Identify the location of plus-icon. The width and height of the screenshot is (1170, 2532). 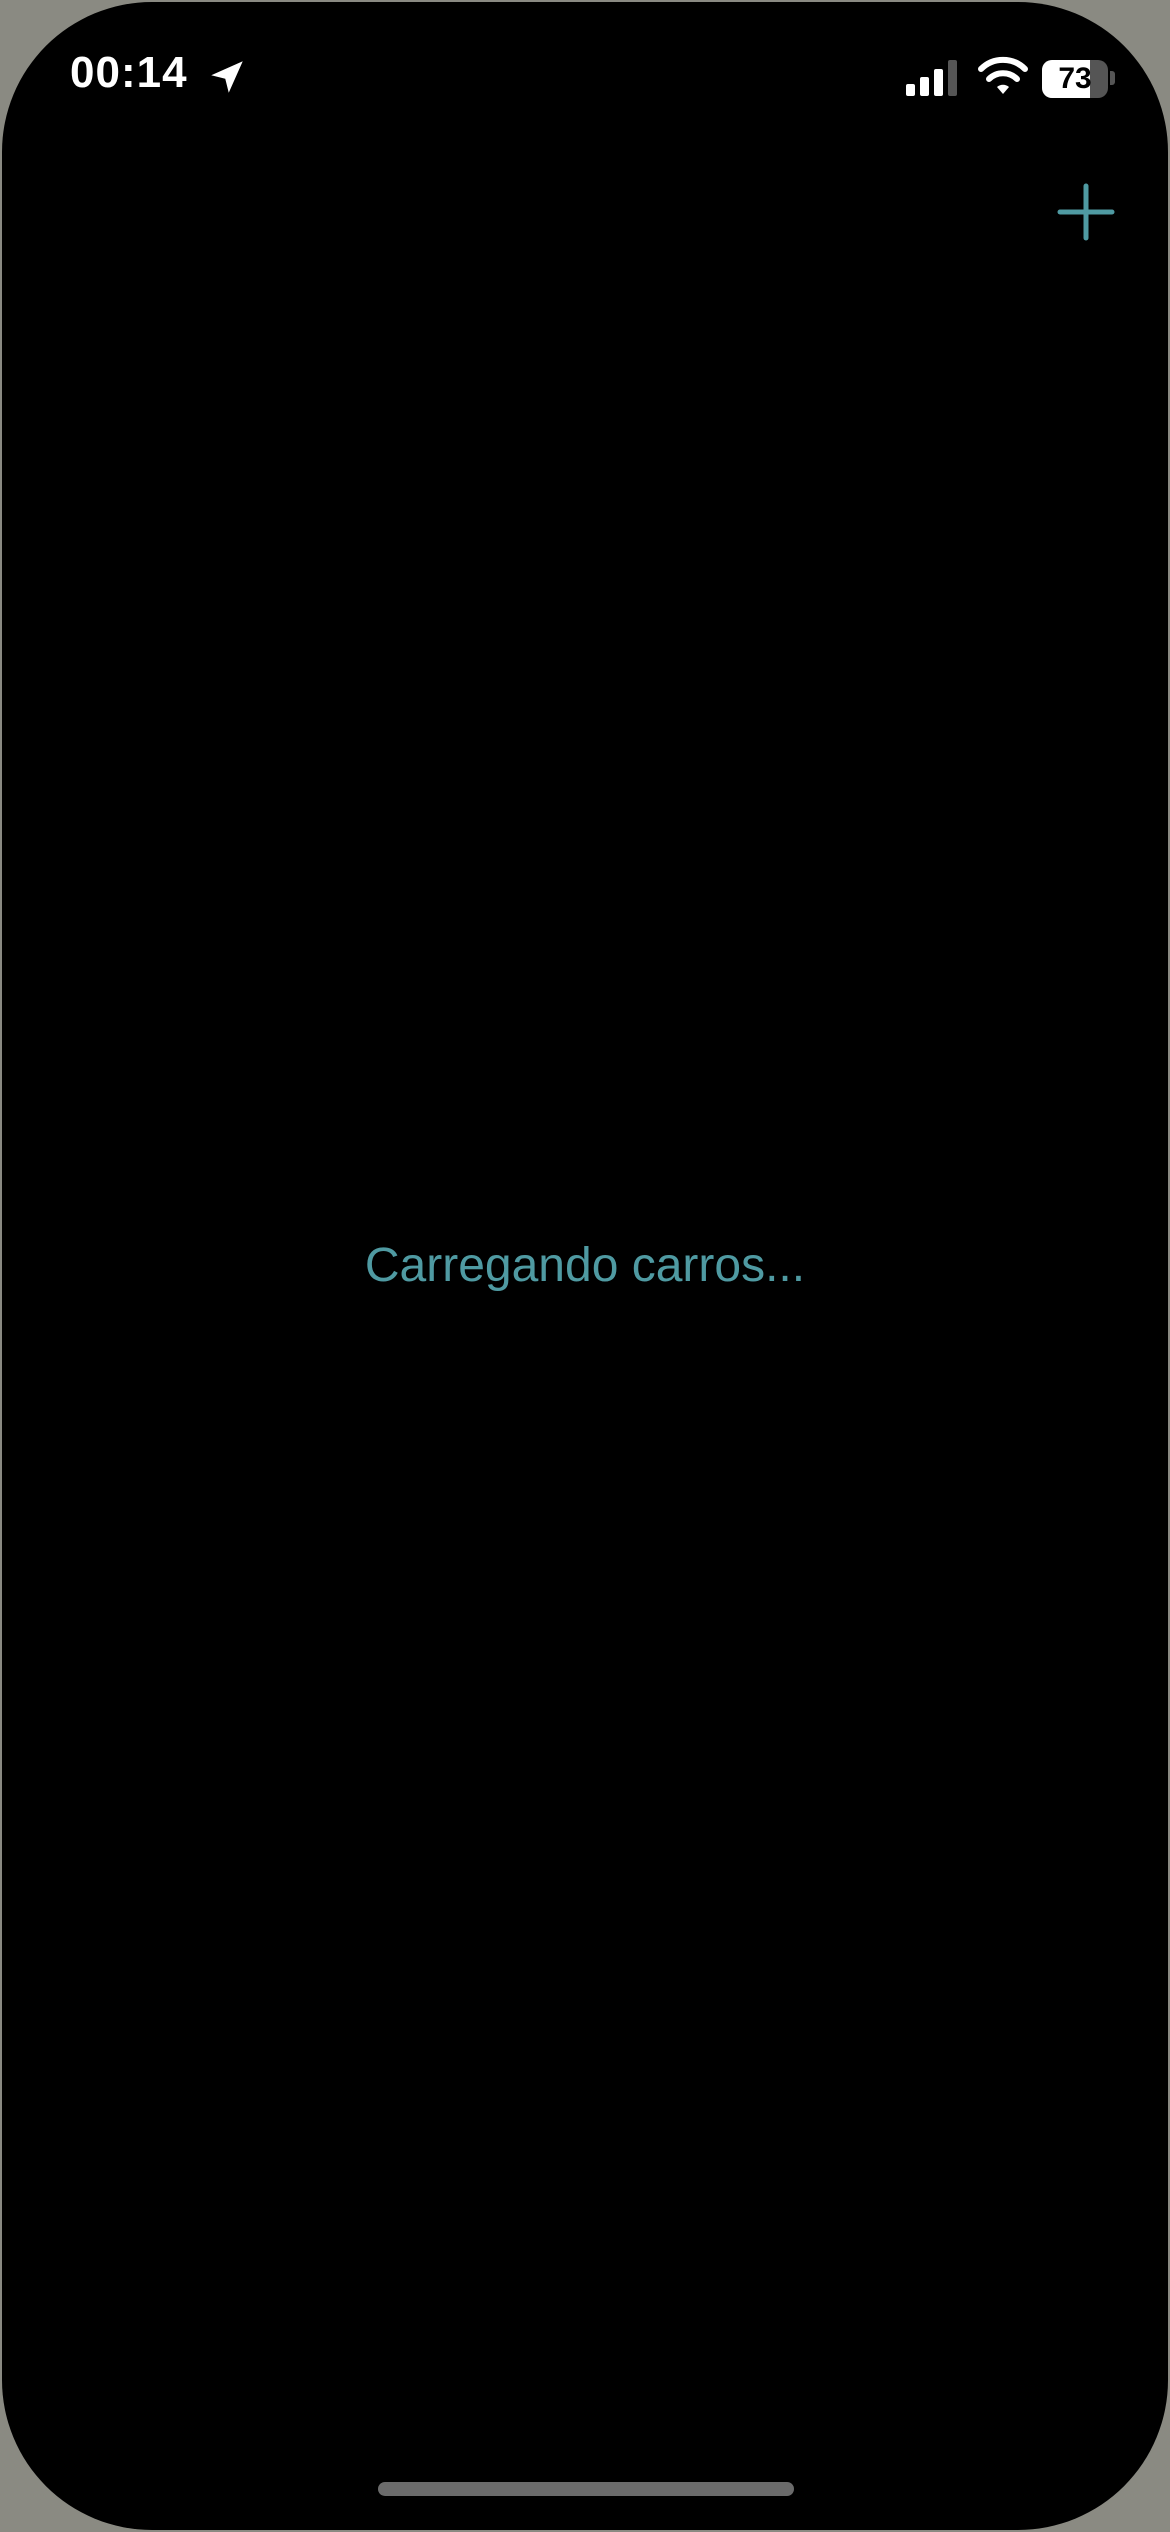
(1086, 212).